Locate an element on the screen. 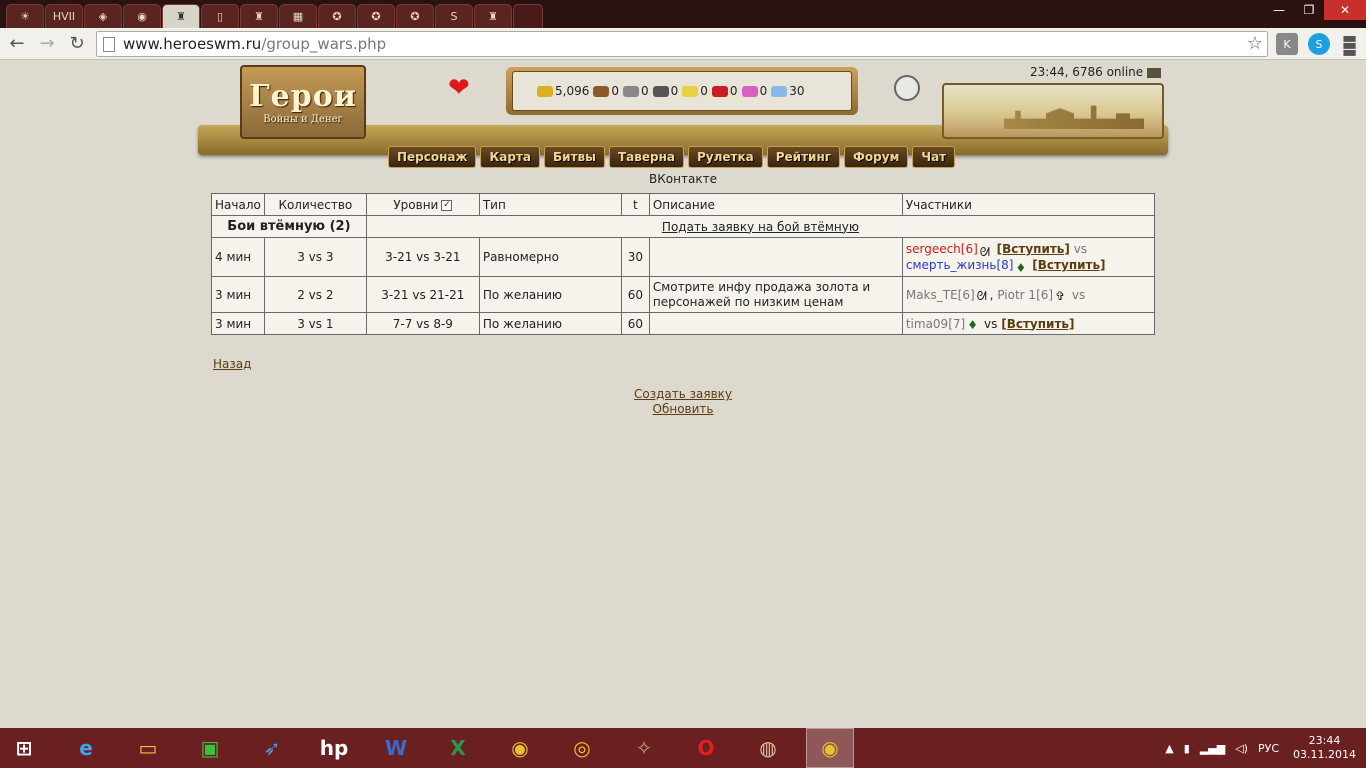  minimize-icon: — is located at coordinates (1279, 10).